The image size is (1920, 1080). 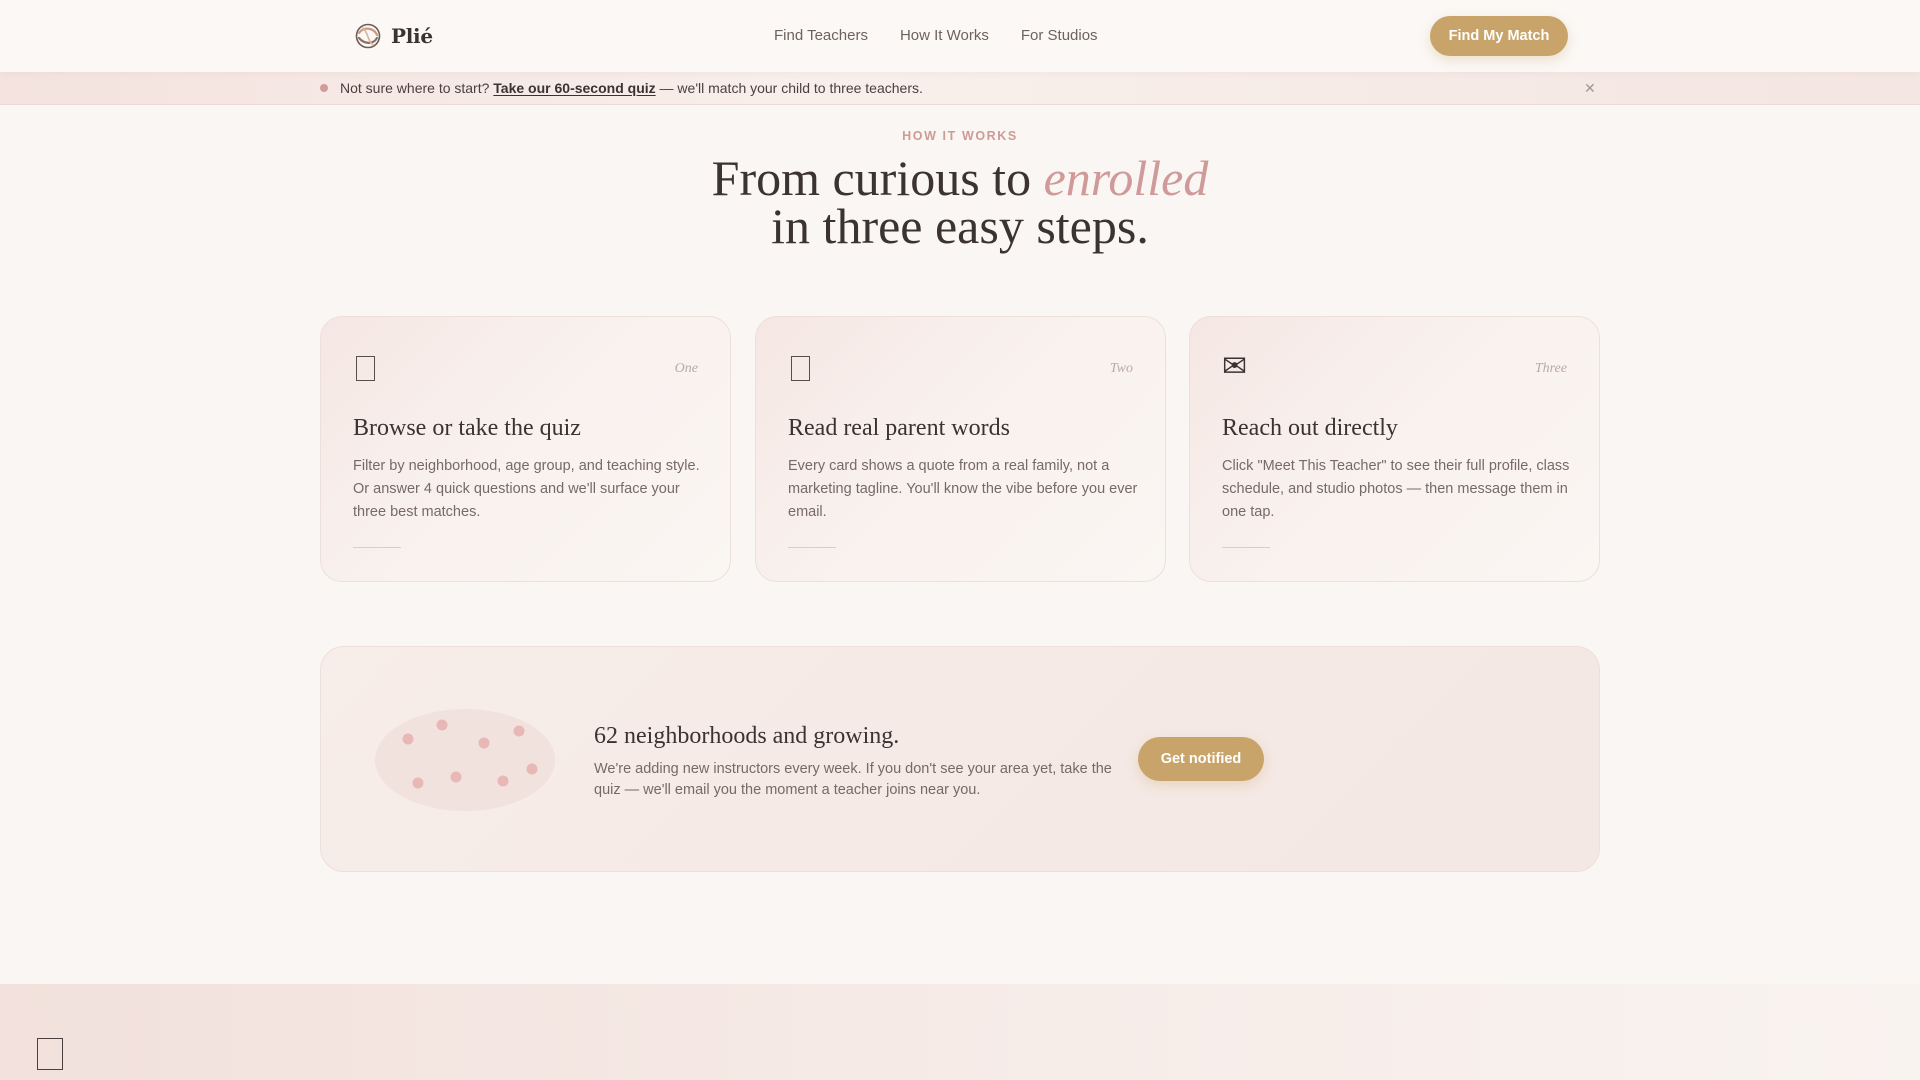 What do you see at coordinates (960, 1032) in the screenshot?
I see `footer-band` at bounding box center [960, 1032].